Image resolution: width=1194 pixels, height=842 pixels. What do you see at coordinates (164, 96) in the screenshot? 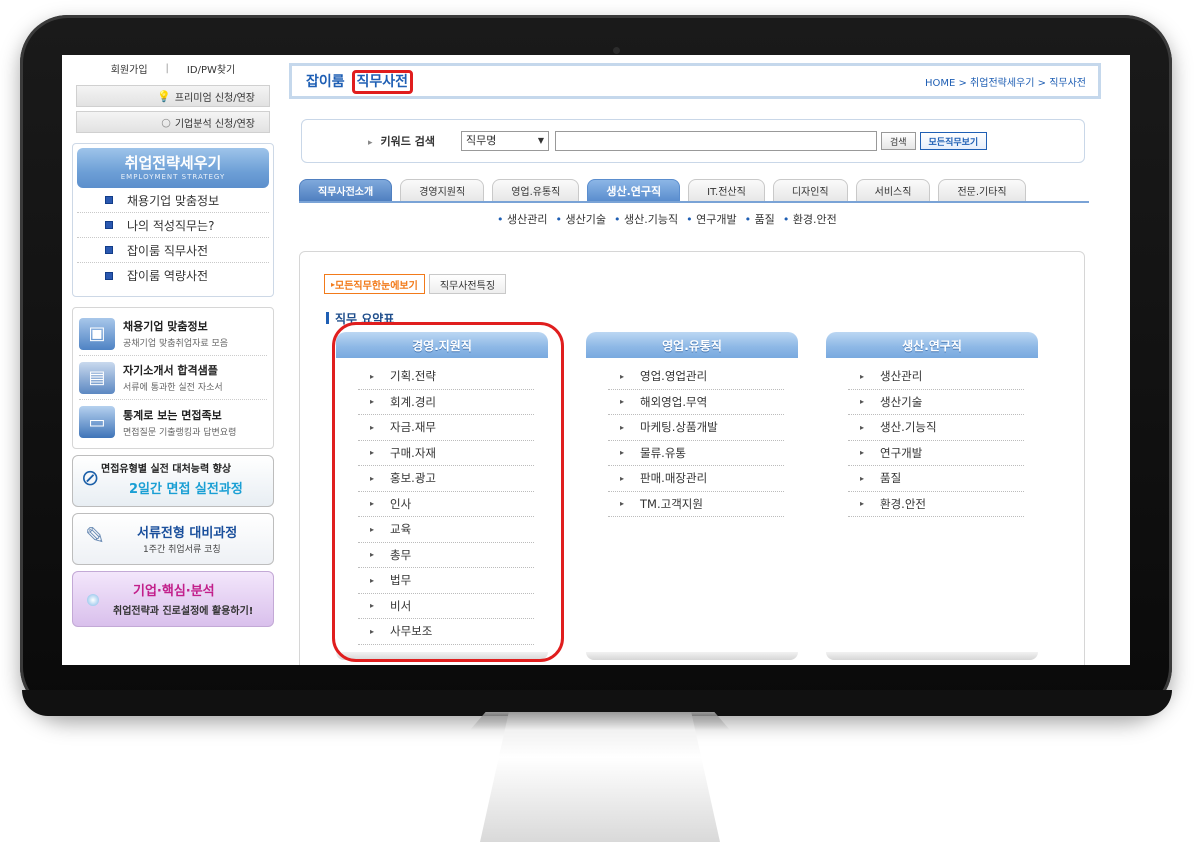
I see `lightbulb-icon: 💡` at bounding box center [164, 96].